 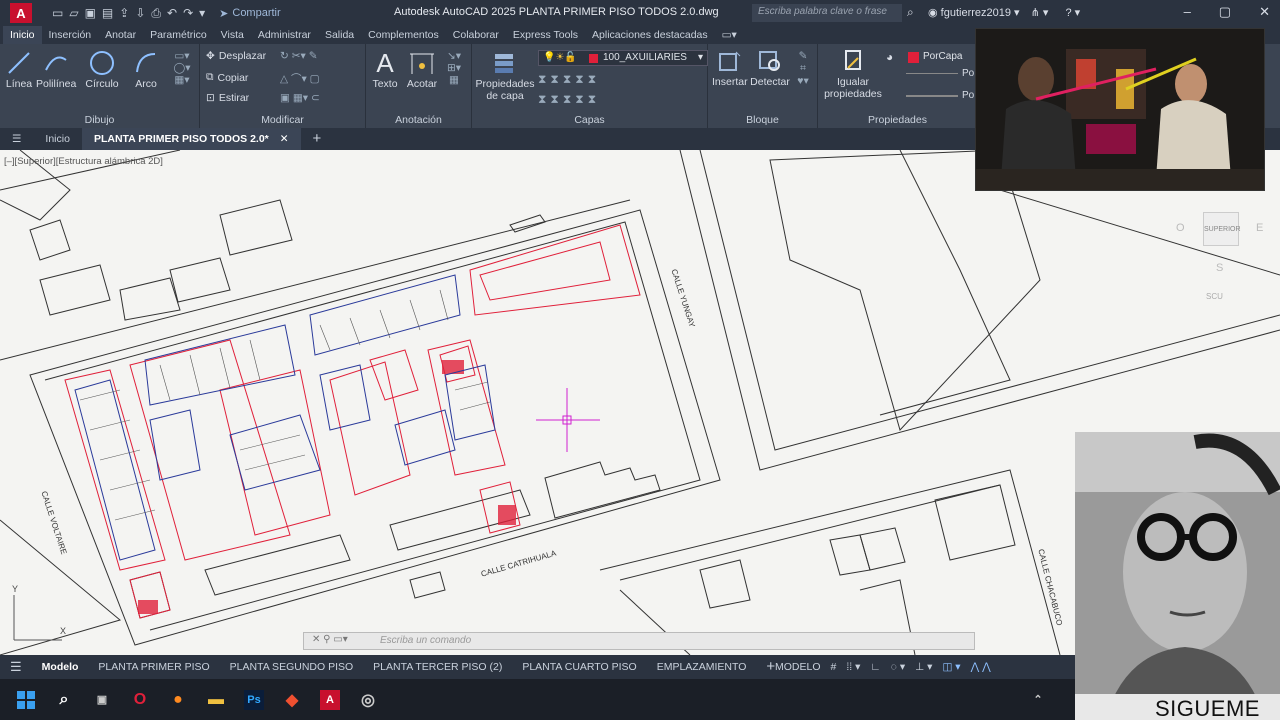 I want to click on user-account: ◉ fgutierrez2019 ▾ ⋔ ▾ ? ▾, so click(x=1004, y=12).